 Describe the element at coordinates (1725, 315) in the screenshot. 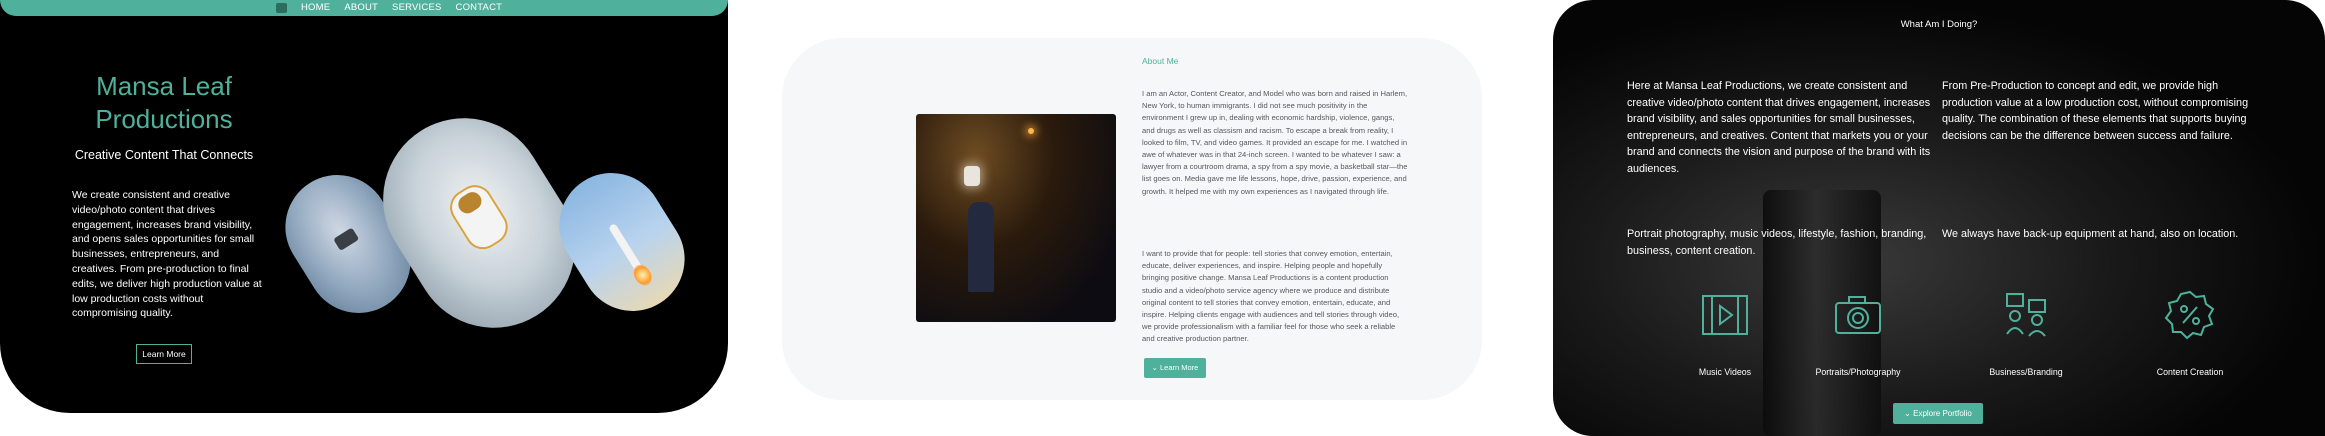

I see `film-icon` at that location.